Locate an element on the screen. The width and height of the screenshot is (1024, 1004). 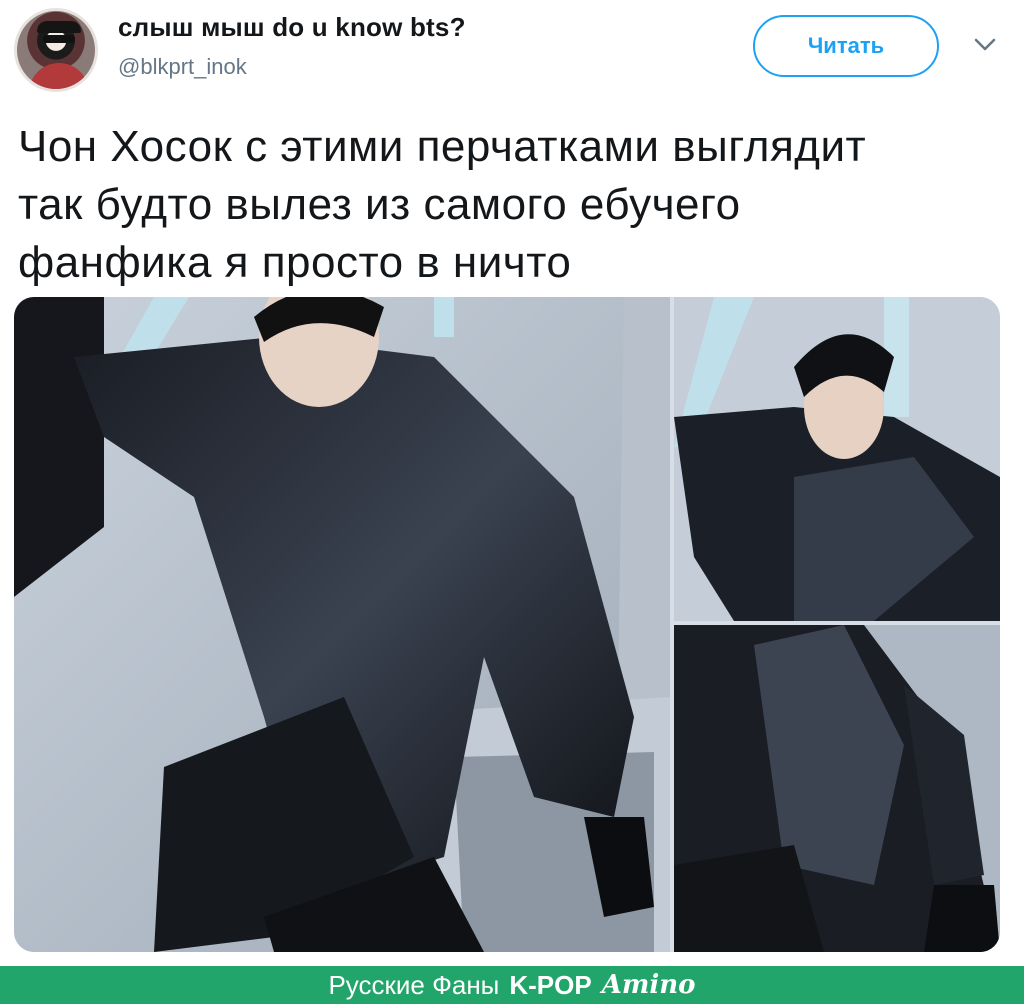
avatar-shirt is located at coordinates (59, 76).